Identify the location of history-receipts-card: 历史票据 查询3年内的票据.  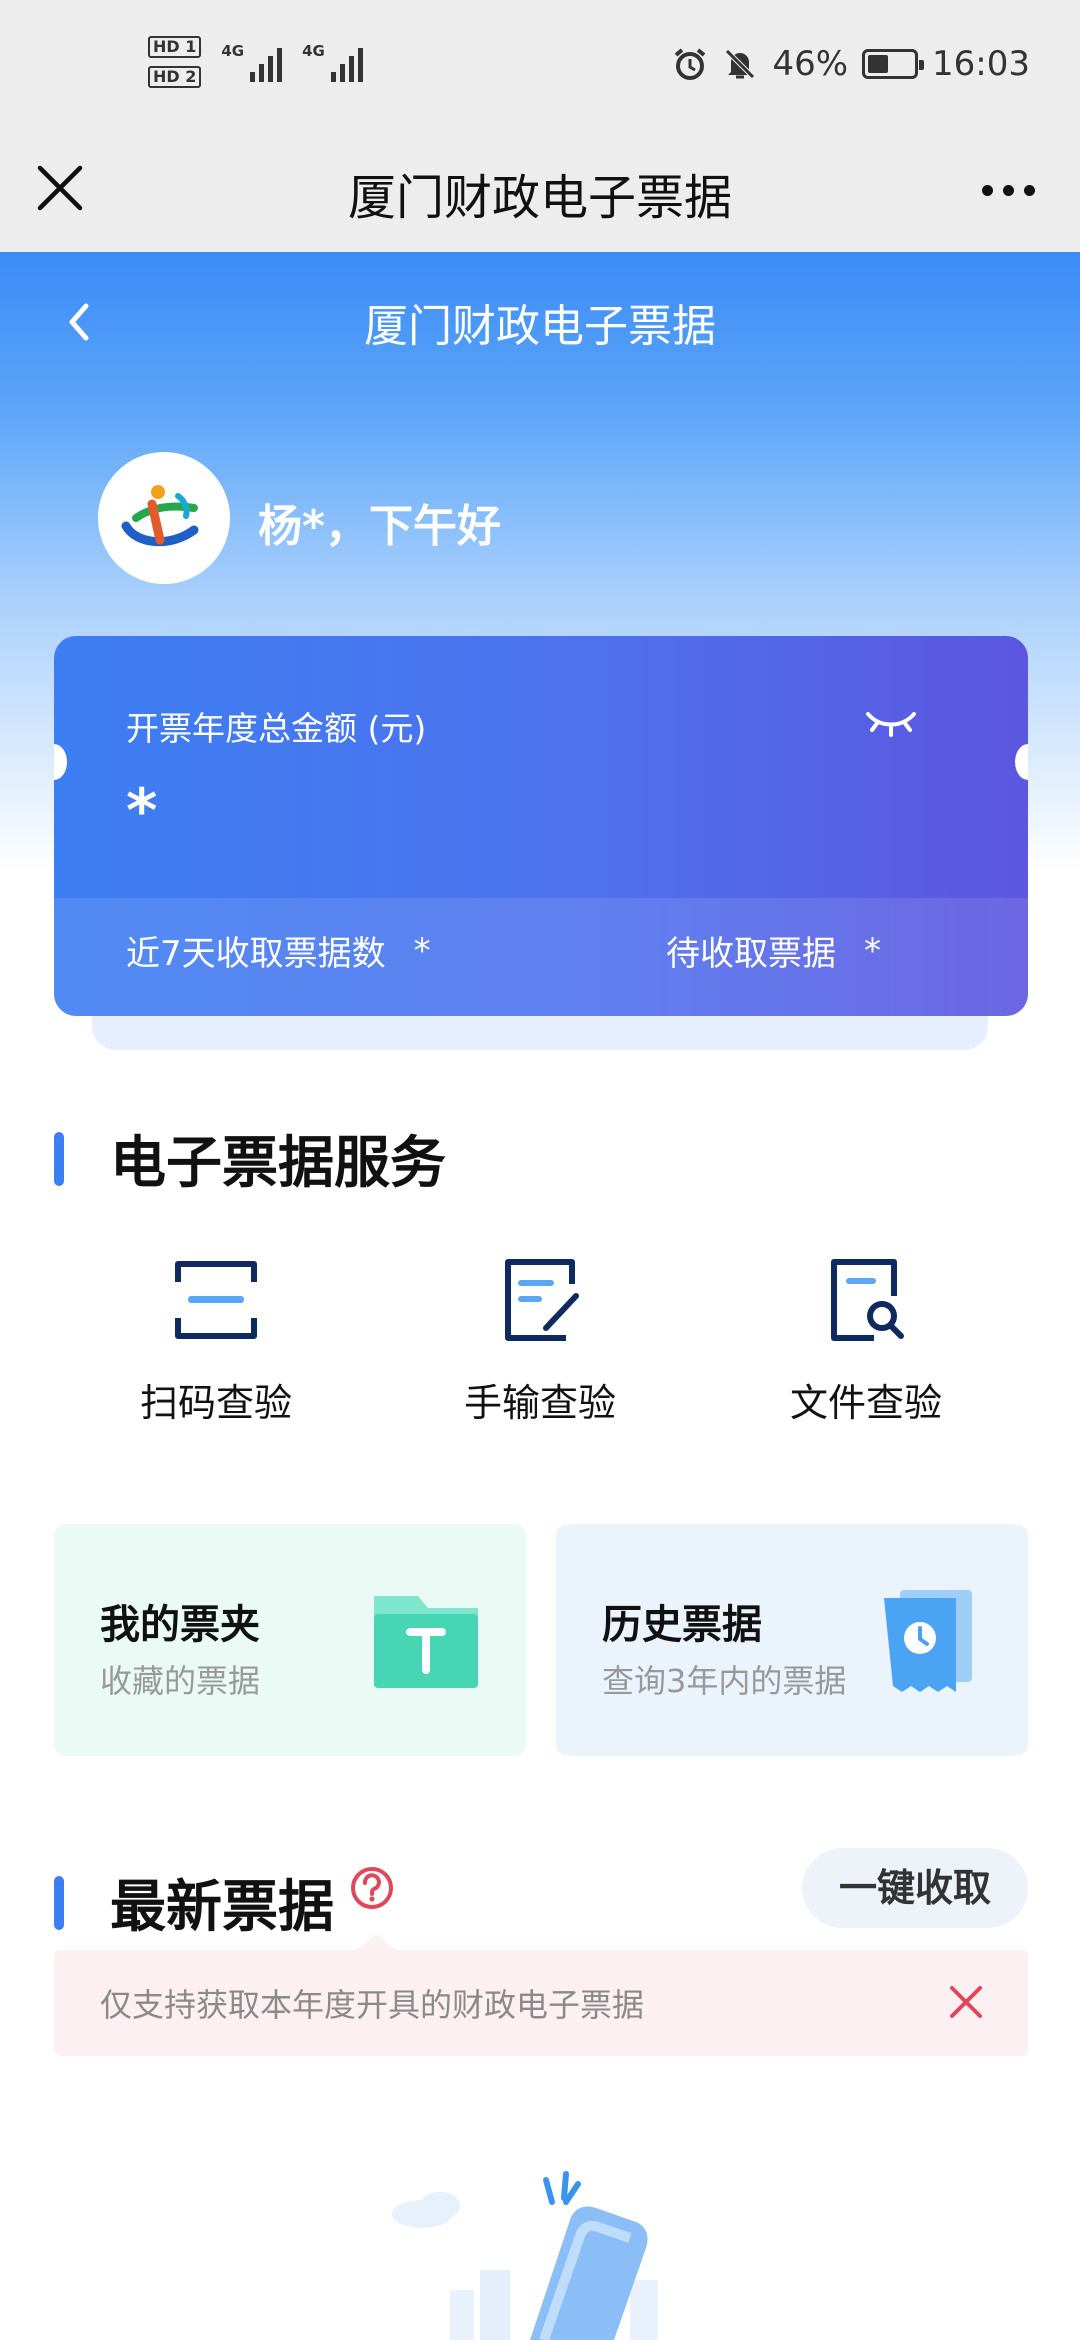
(792, 1640).